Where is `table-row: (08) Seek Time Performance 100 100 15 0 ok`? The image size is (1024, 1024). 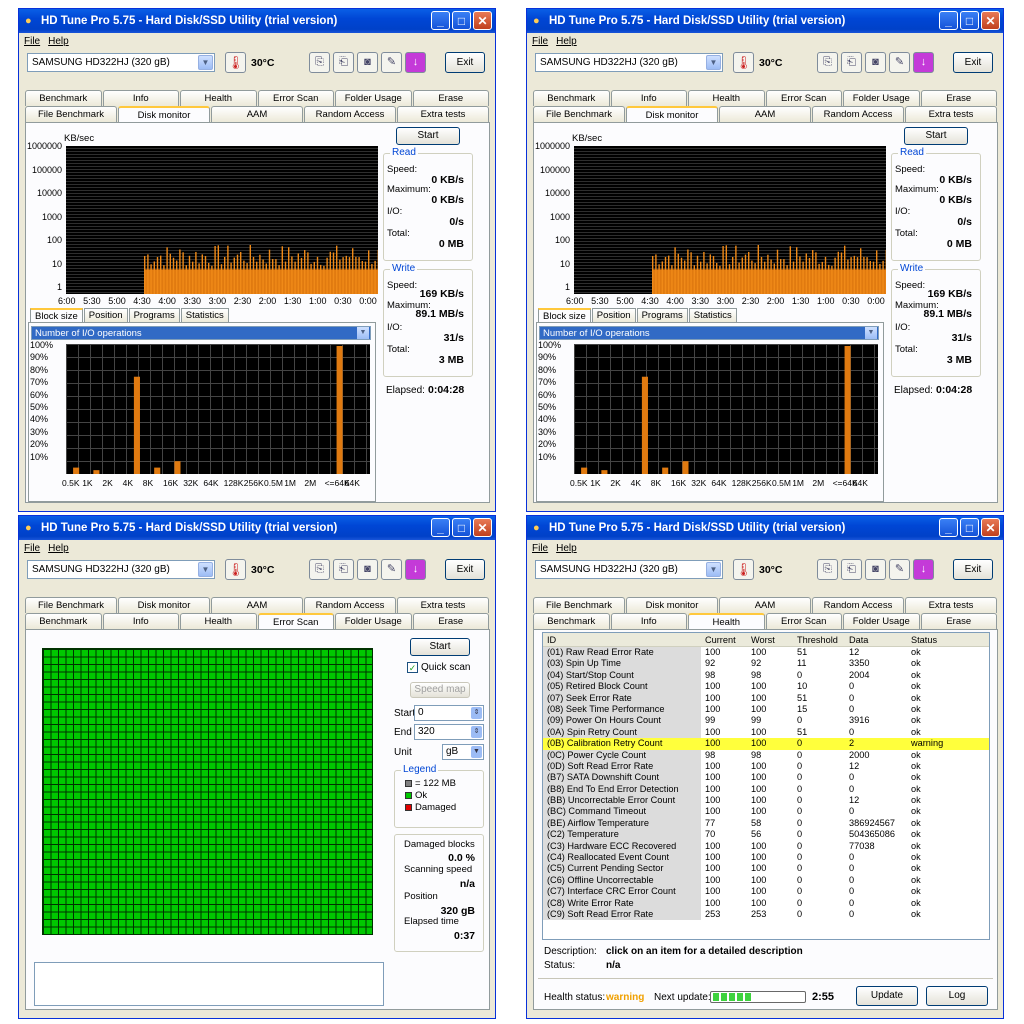 table-row: (08) Seek Time Performance 100 100 15 0 ok is located at coordinates (766, 709).